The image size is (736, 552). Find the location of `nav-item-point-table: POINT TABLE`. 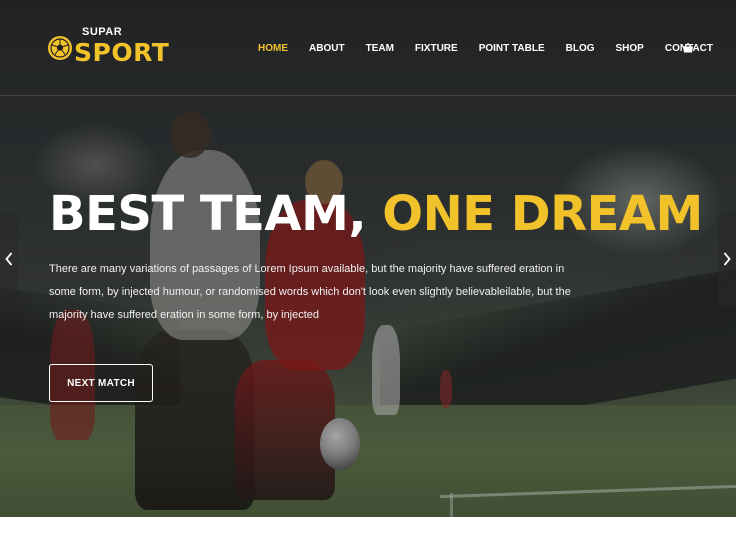

nav-item-point-table: POINT TABLE is located at coordinates (512, 48).